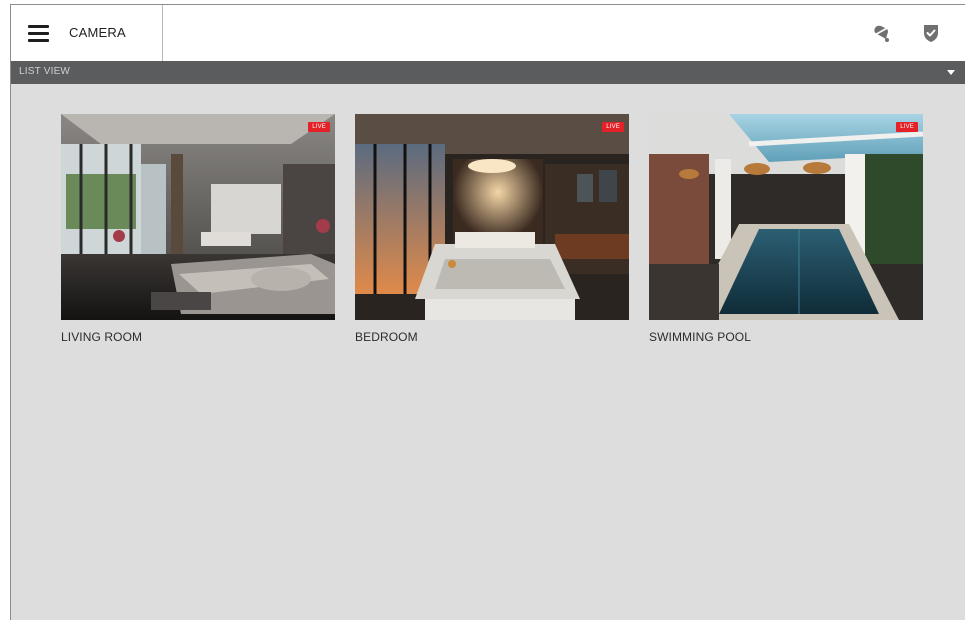  What do you see at coordinates (488, 33) in the screenshot?
I see `top-header: CAMERA` at bounding box center [488, 33].